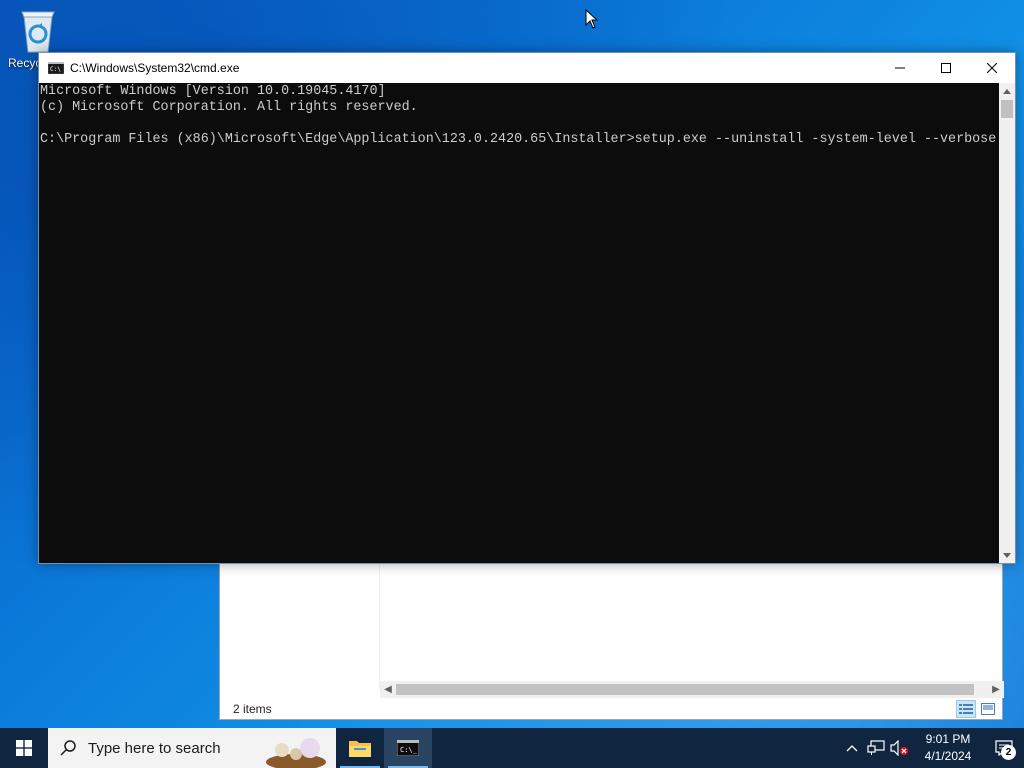 The width and height of the screenshot is (1024, 768). I want to click on details-view-icon, so click(966, 709).